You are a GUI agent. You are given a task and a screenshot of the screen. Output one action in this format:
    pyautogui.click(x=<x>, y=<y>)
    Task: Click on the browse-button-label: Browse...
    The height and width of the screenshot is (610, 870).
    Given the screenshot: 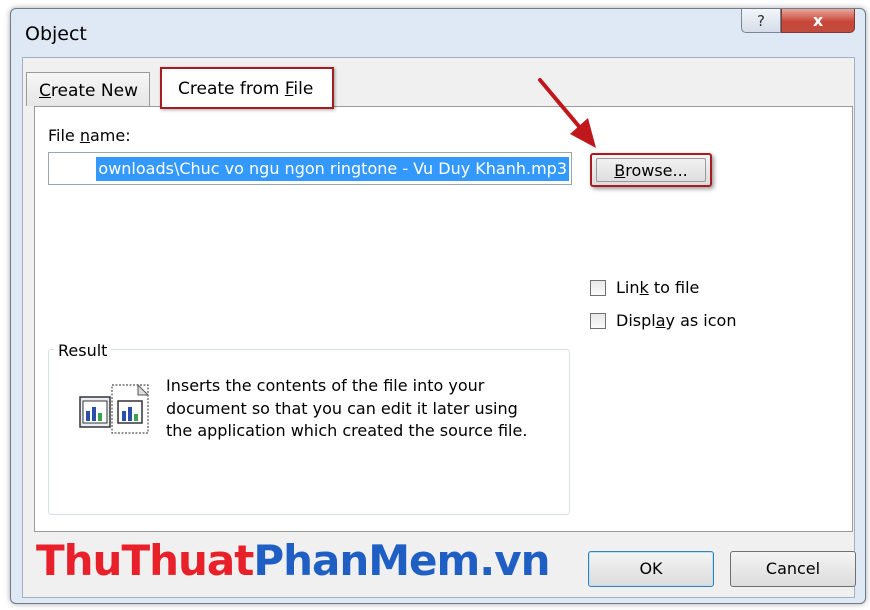 What is the action you would take?
    pyautogui.click(x=651, y=170)
    